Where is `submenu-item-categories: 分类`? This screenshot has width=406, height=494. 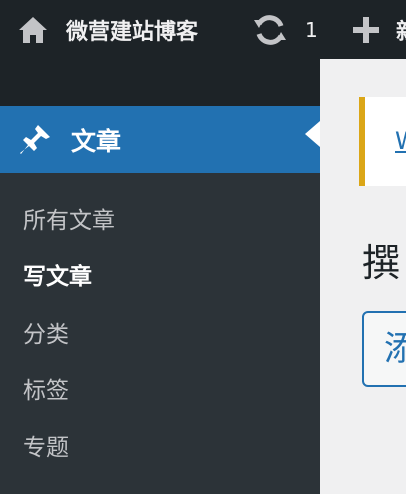 submenu-item-categories: 分类 is located at coordinates (46, 332).